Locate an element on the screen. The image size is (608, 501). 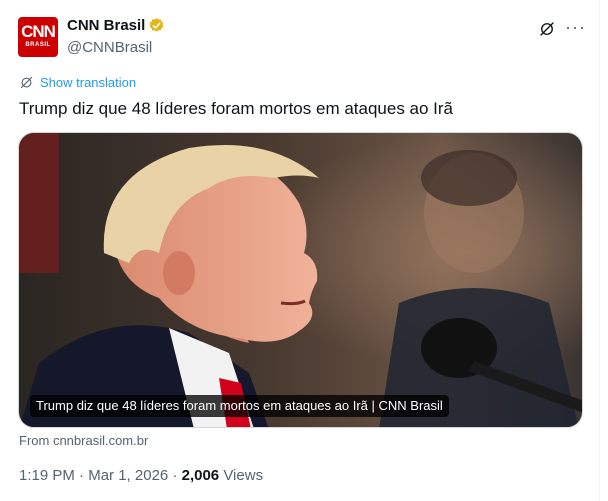
author-handle: @CNNBrasil is located at coordinates (109, 47).